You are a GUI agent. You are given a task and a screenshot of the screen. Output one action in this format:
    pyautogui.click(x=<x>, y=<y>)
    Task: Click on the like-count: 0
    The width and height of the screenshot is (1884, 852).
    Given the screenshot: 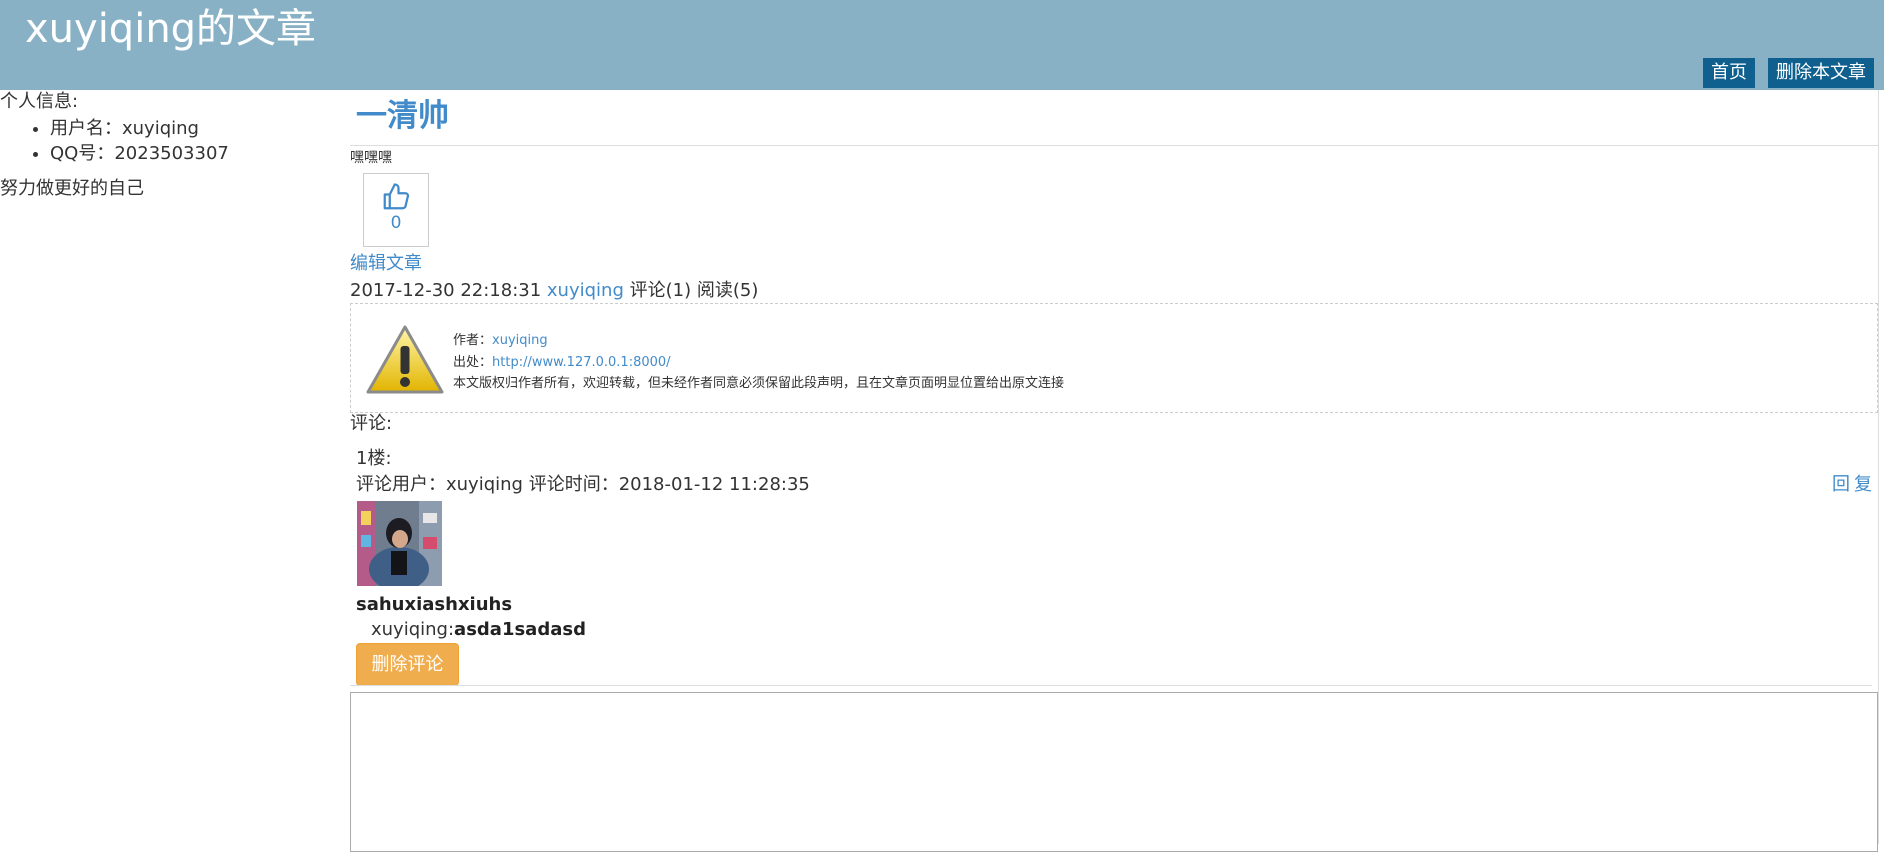 What is the action you would take?
    pyautogui.click(x=396, y=223)
    